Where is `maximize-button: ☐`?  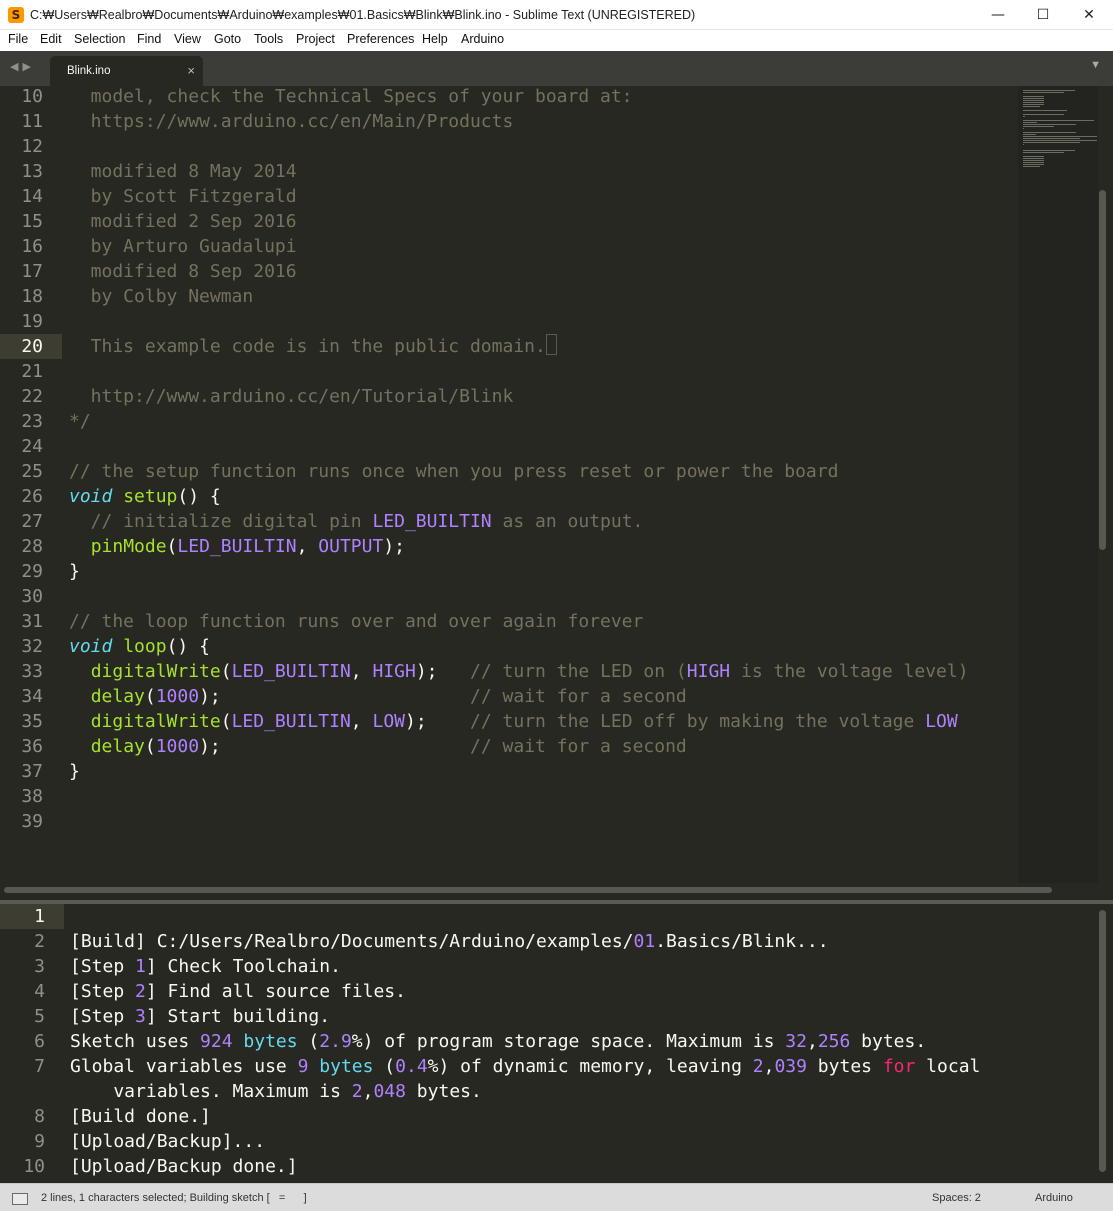
maximize-button: ☐ is located at coordinates (1043, 15).